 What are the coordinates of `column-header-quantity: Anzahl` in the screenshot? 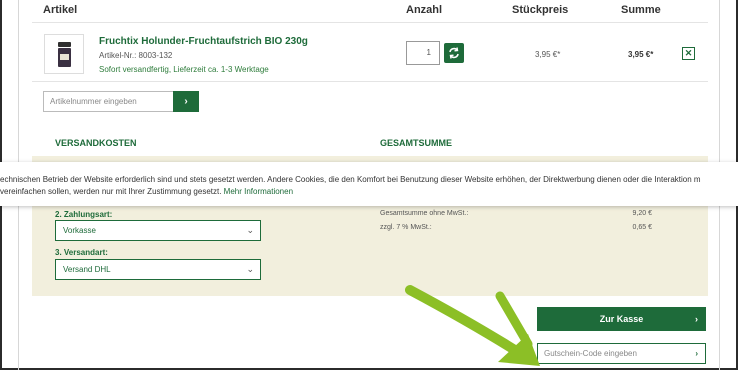 It's located at (424, 10).